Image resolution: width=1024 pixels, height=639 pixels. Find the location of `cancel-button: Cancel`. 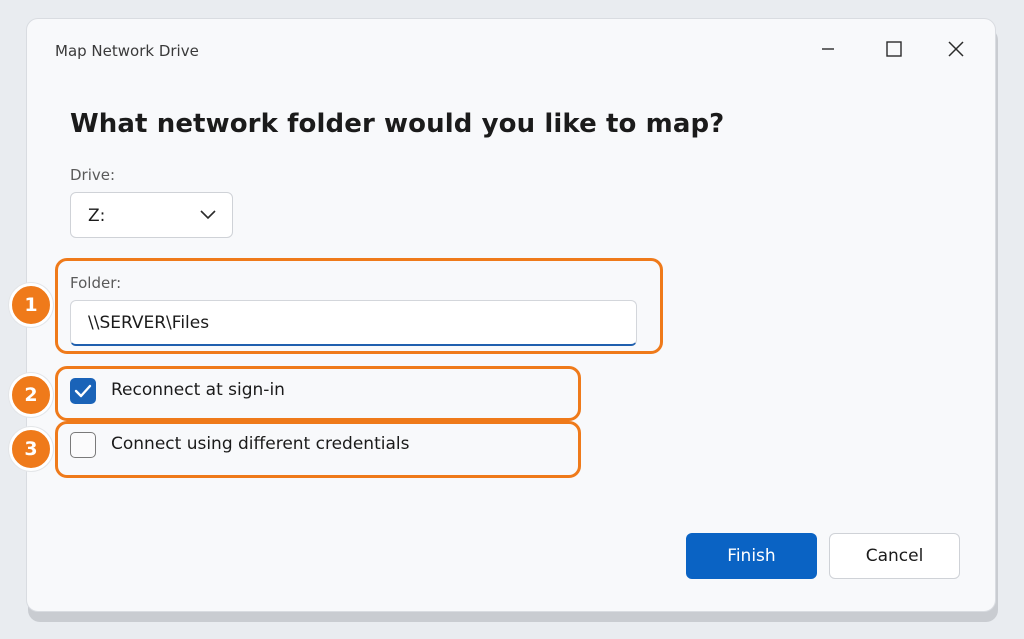

cancel-button: Cancel is located at coordinates (894, 556).